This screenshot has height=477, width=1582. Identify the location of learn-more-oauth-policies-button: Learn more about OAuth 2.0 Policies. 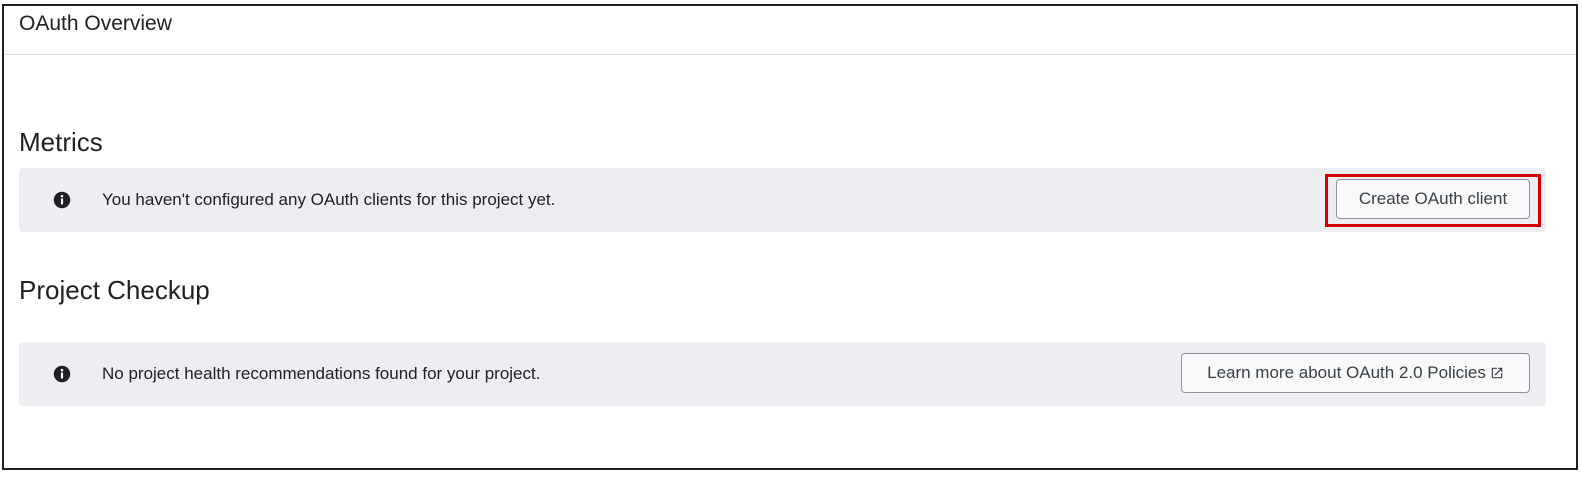
(1355, 373).